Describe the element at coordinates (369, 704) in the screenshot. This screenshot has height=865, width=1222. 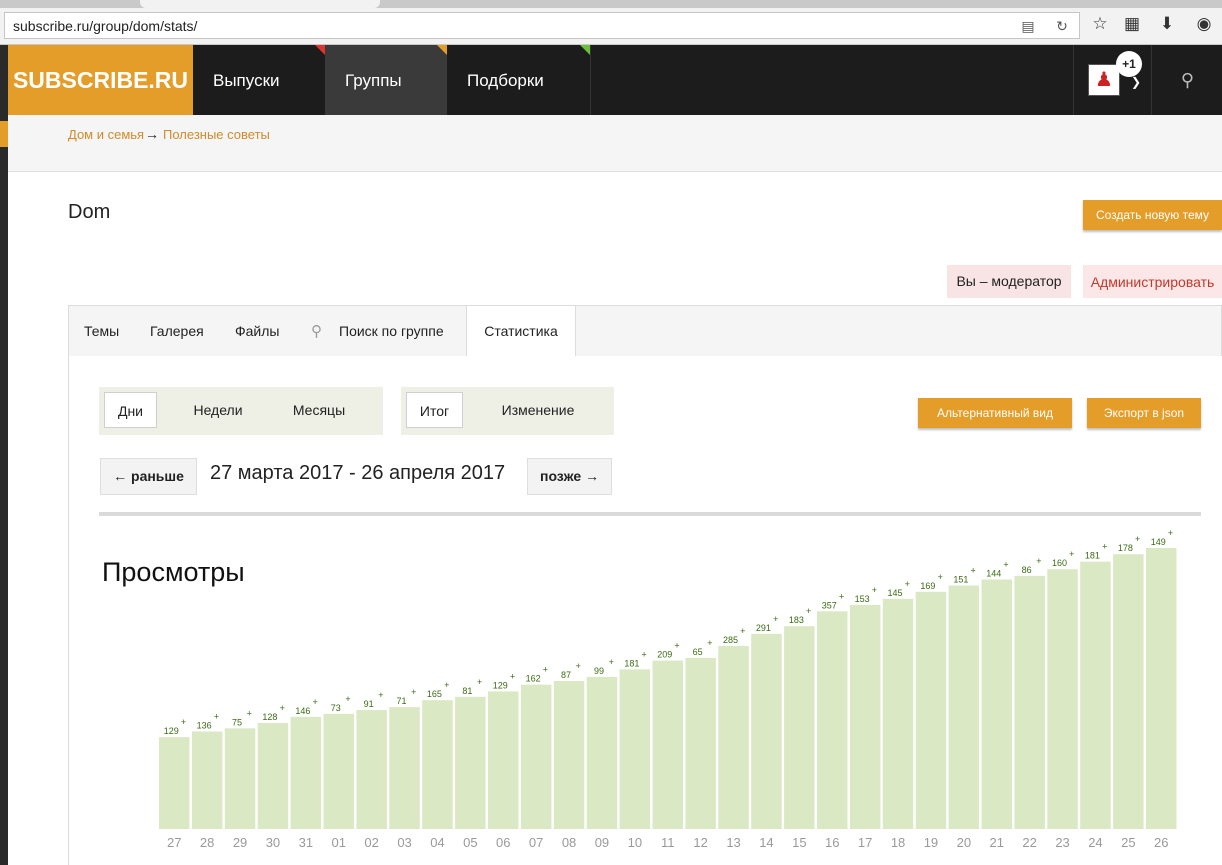
I see `increment-label: 91` at that location.